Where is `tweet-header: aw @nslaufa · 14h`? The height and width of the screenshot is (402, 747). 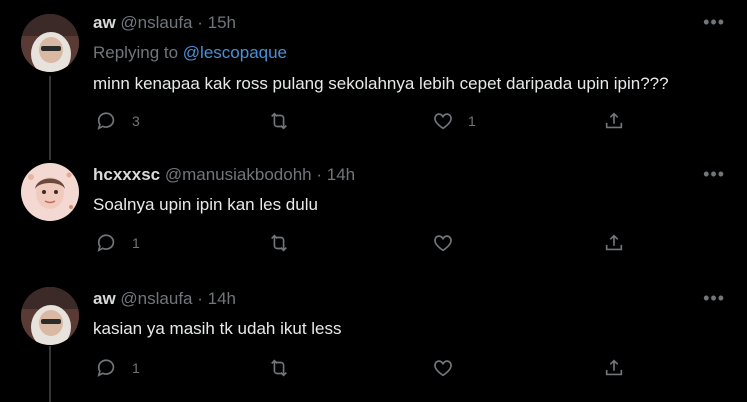
tweet-header: aw @nslaufa · 14h is located at coordinates (164, 299).